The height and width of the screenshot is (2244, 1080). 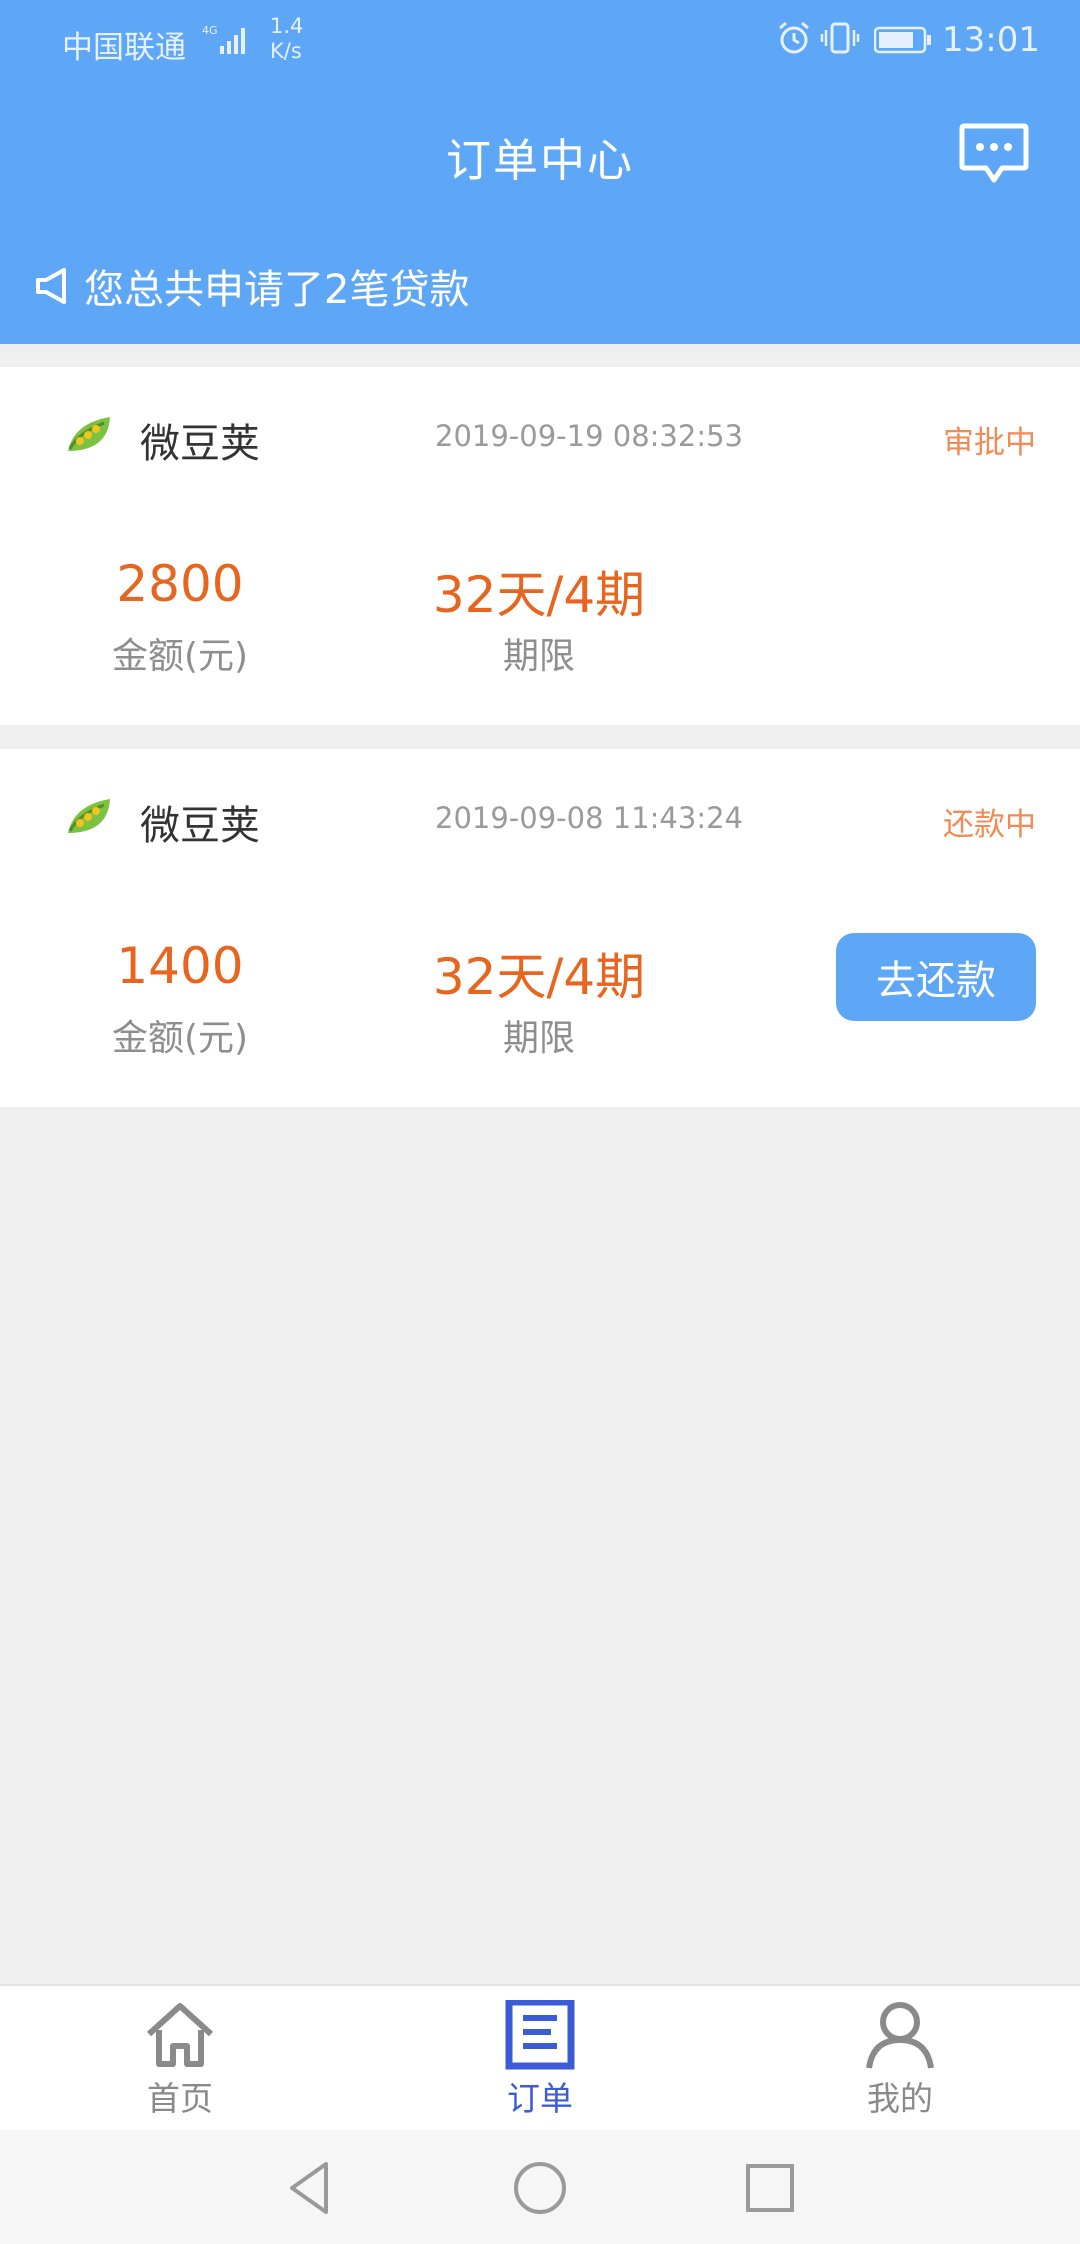 I want to click on bottom-tab-bar: 首页 订单 我的, so click(x=540, y=2057).